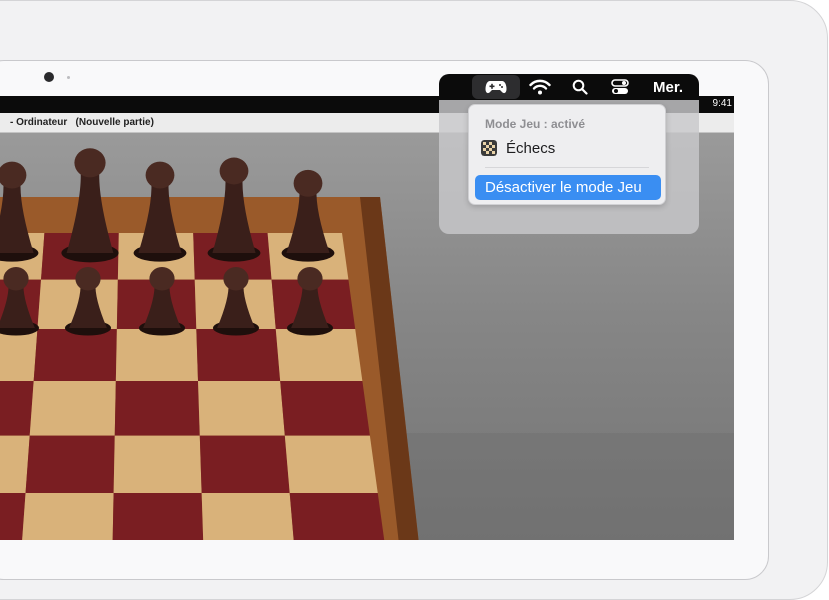 This screenshot has height=600, width=829. I want to click on disable-game-mode-button: Désactiver le mode Jeu, so click(568, 187).